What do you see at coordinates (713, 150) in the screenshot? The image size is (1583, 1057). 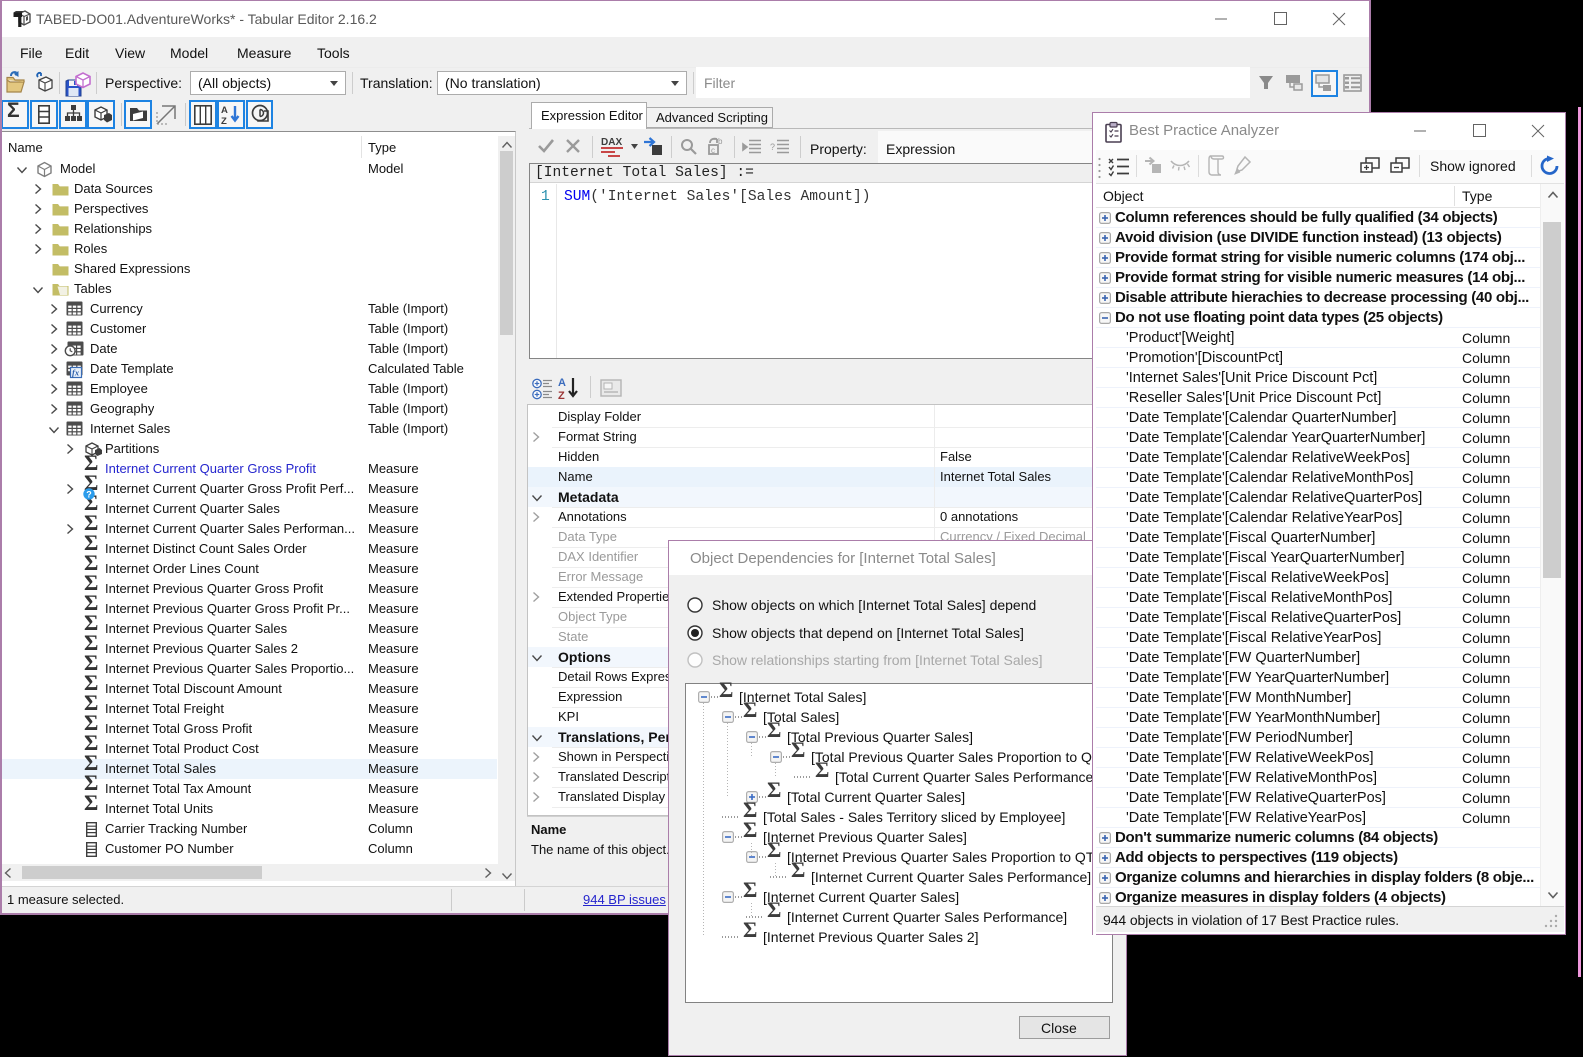 I see `svg-text: c` at bounding box center [713, 150].